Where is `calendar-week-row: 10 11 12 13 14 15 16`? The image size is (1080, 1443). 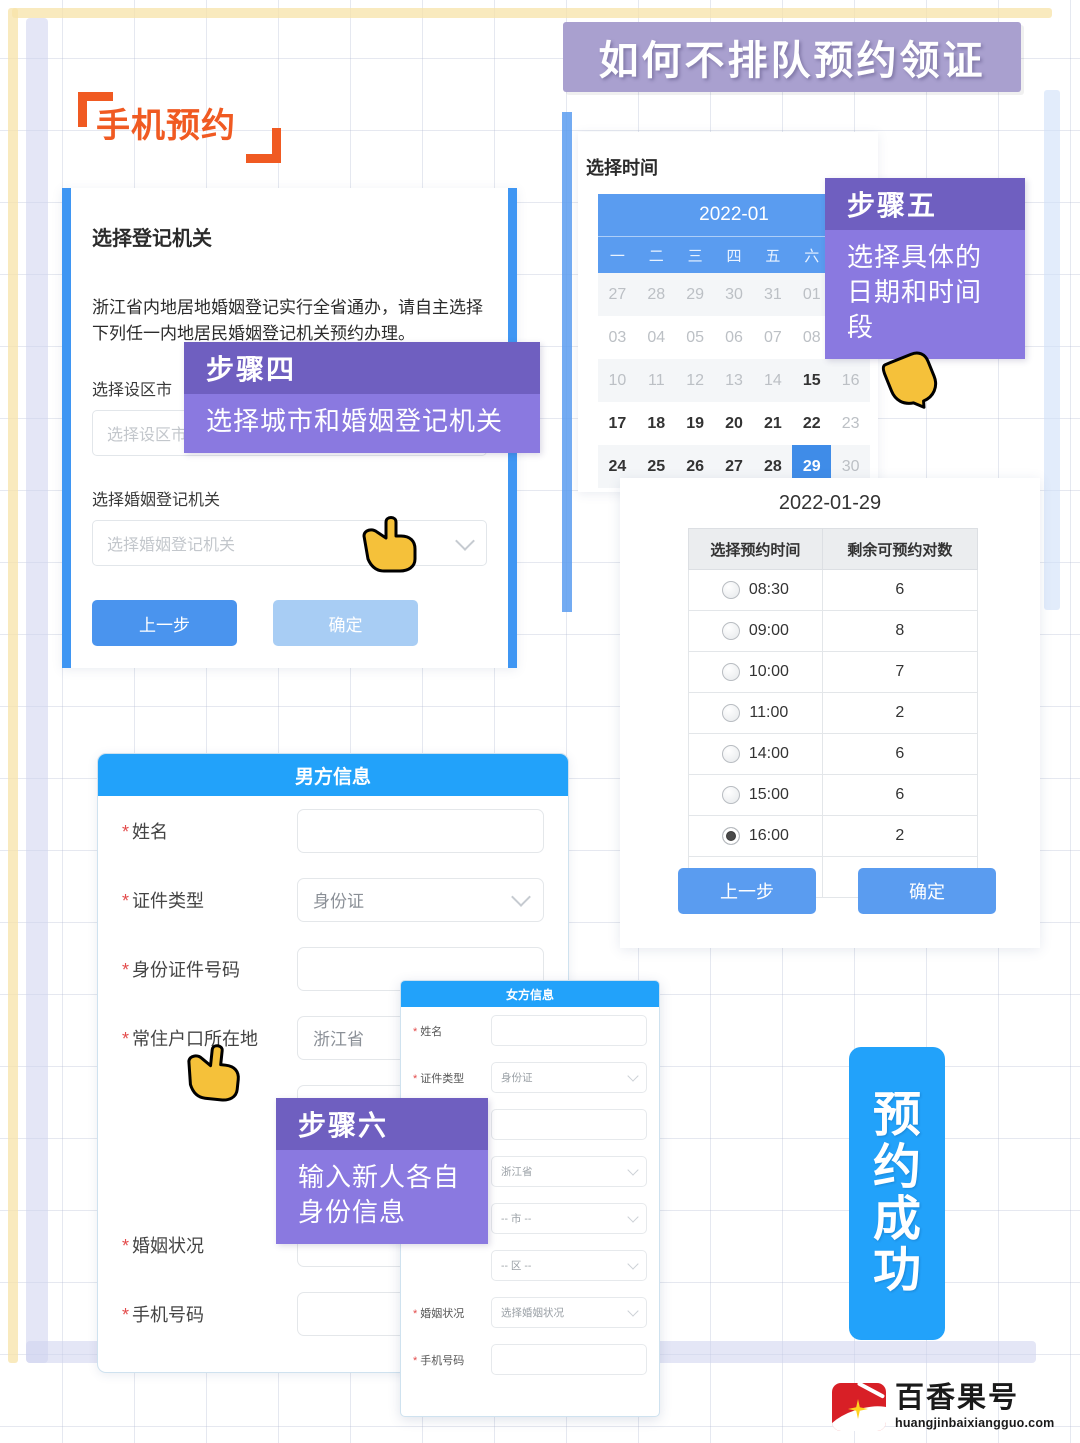 calendar-week-row: 10 11 12 13 14 15 16 is located at coordinates (734, 380).